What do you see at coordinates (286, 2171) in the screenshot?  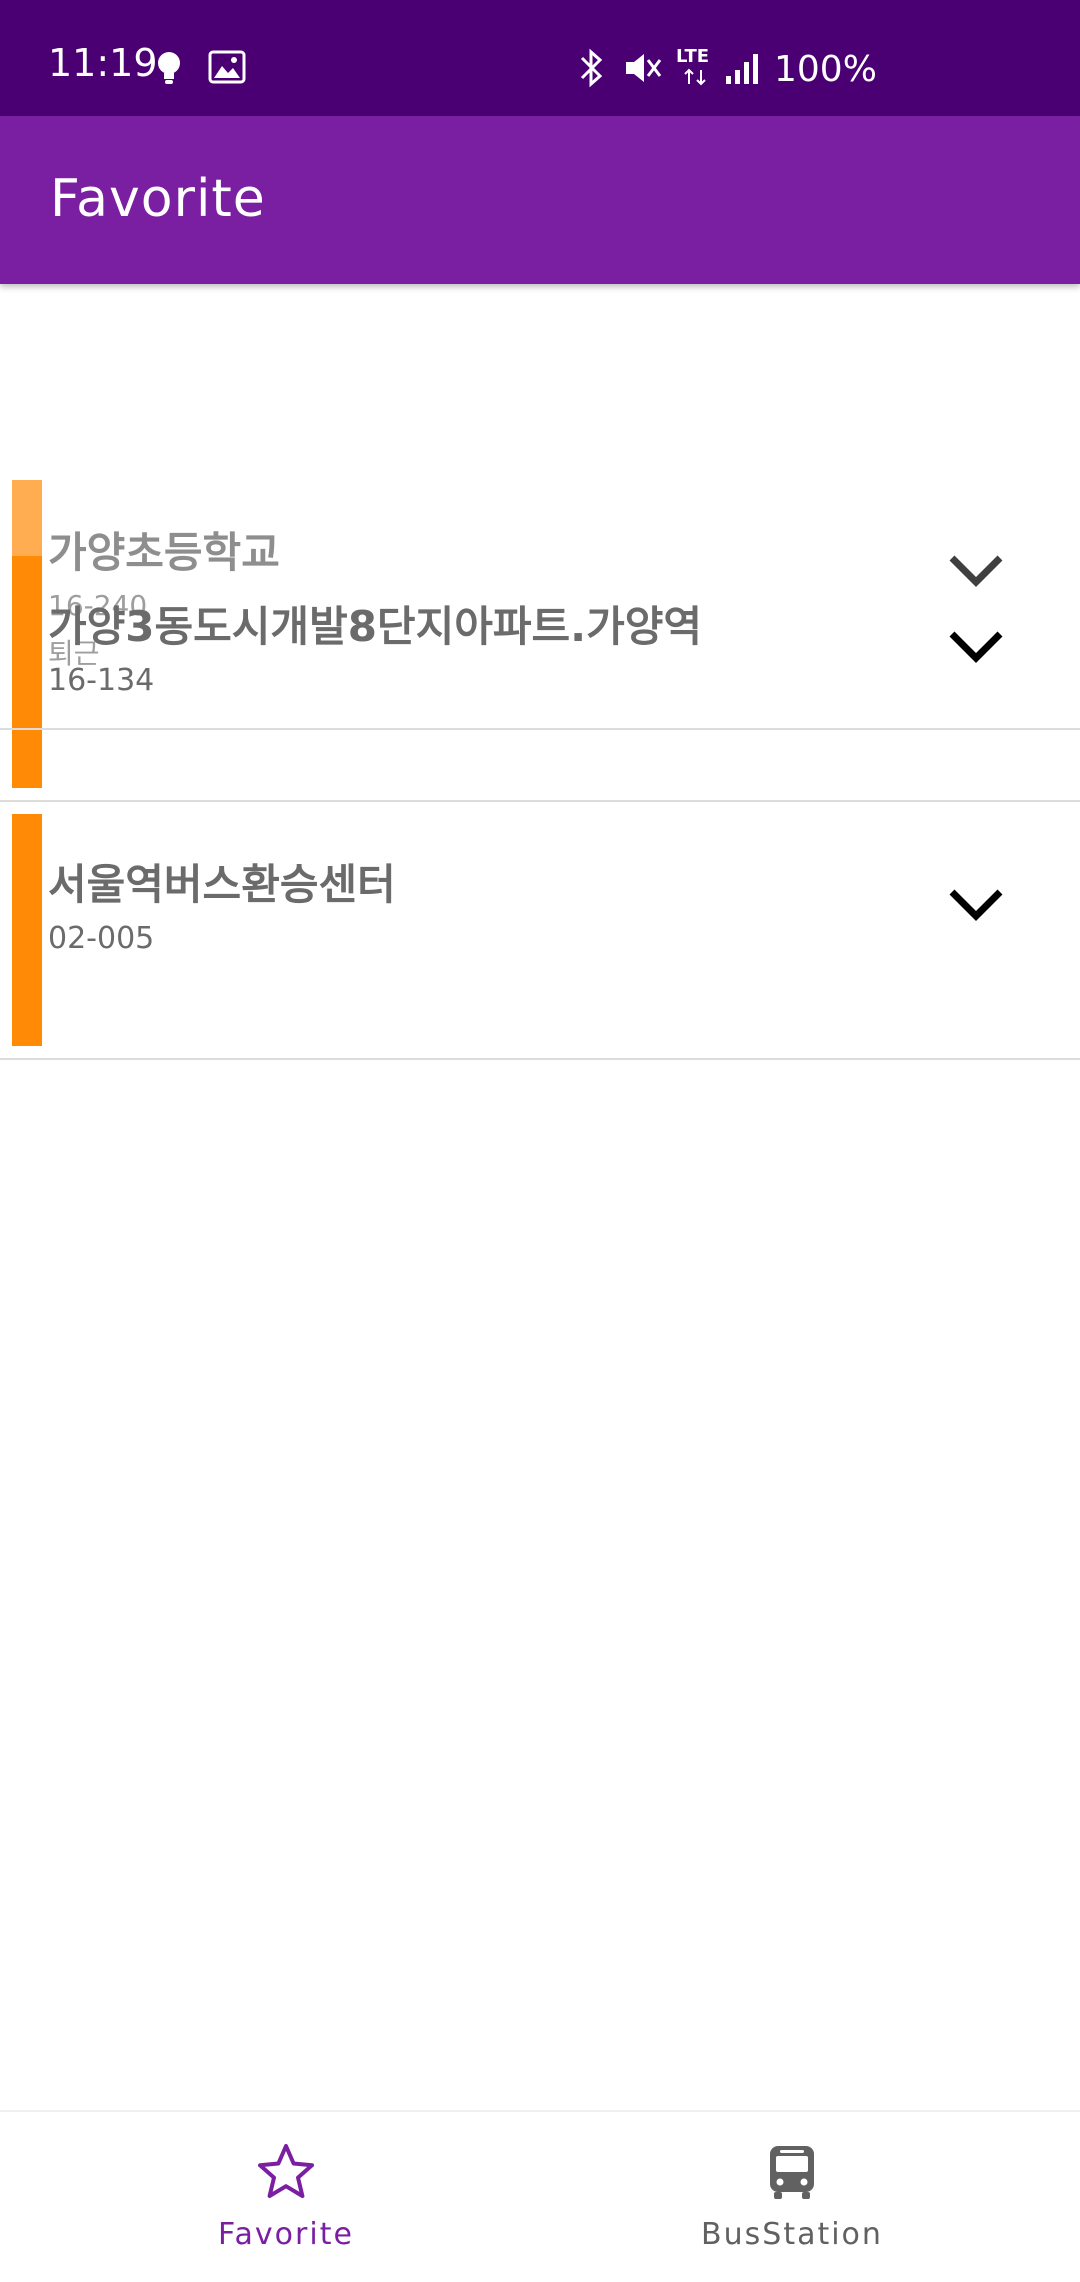 I see `star-icon` at bounding box center [286, 2171].